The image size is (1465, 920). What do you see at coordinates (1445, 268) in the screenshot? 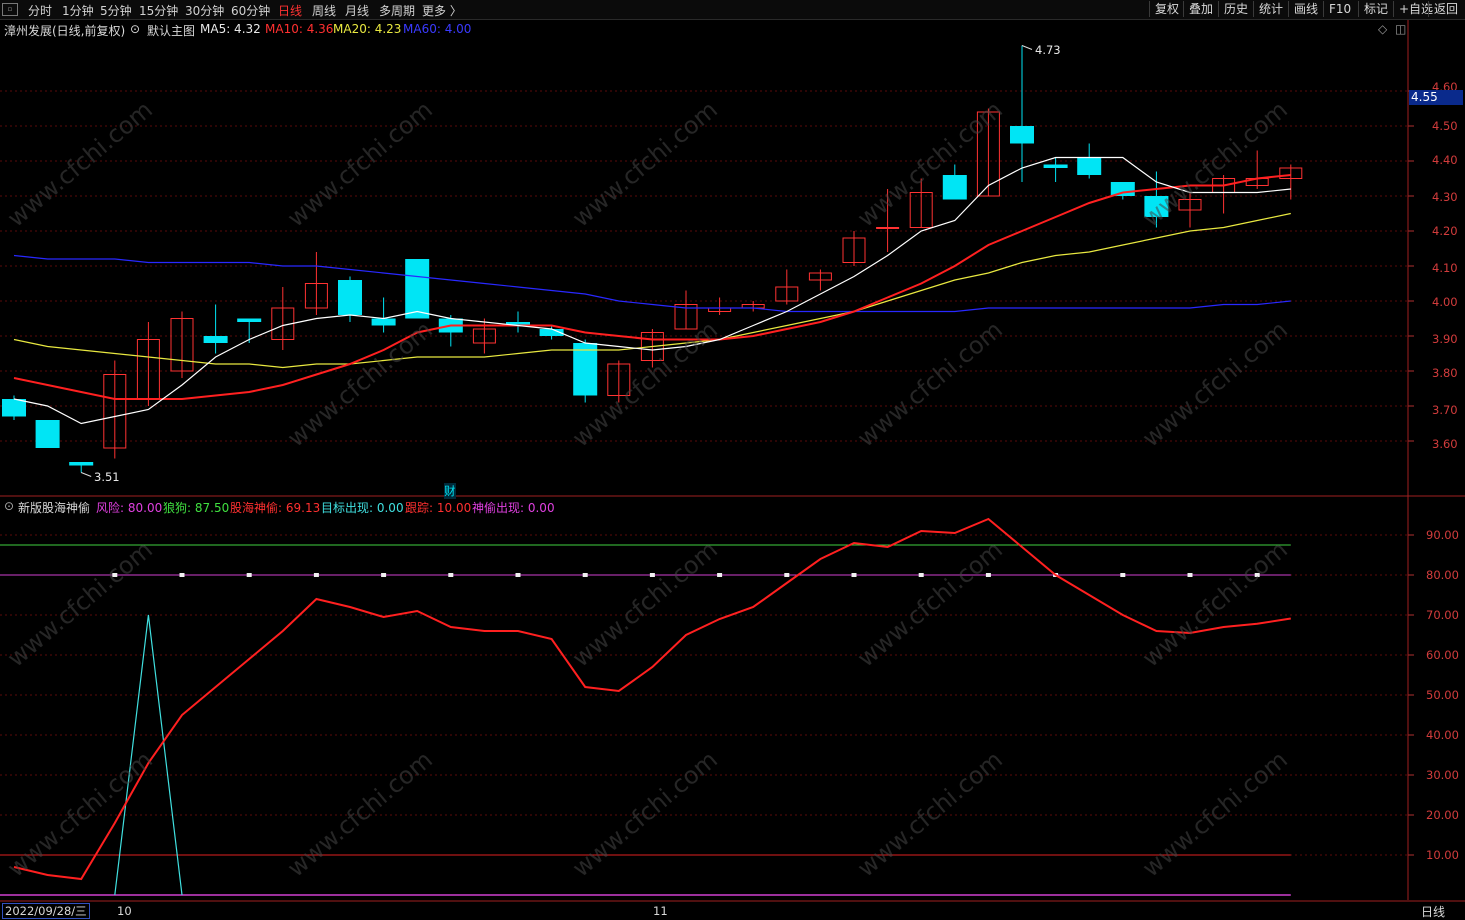
I see `y-tick: 4.10` at bounding box center [1445, 268].